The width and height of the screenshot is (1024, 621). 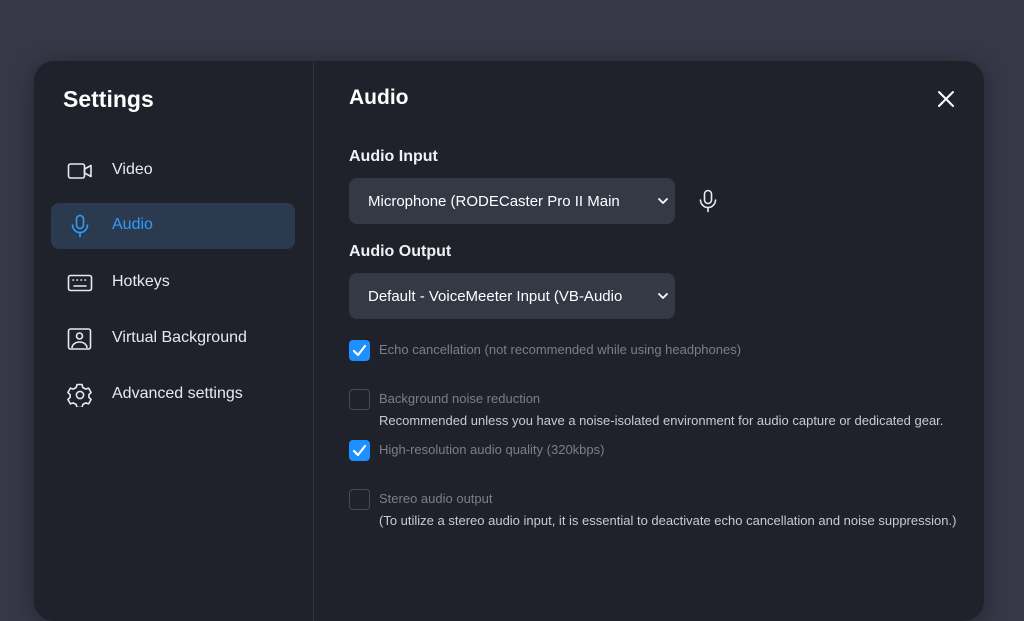 What do you see at coordinates (173, 226) in the screenshot?
I see `sidebar-item-audio: Audio` at bounding box center [173, 226].